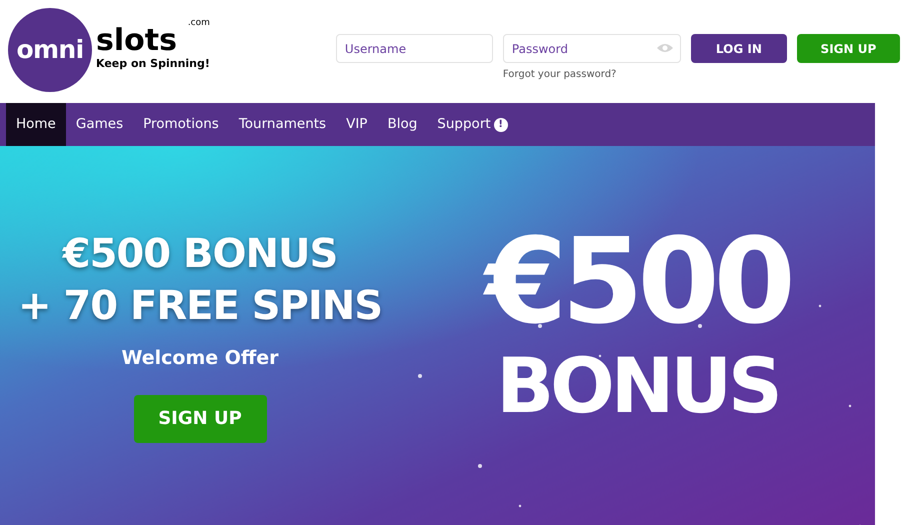  What do you see at coordinates (200, 418) in the screenshot?
I see `hero-signup-button: SIGN UP` at bounding box center [200, 418].